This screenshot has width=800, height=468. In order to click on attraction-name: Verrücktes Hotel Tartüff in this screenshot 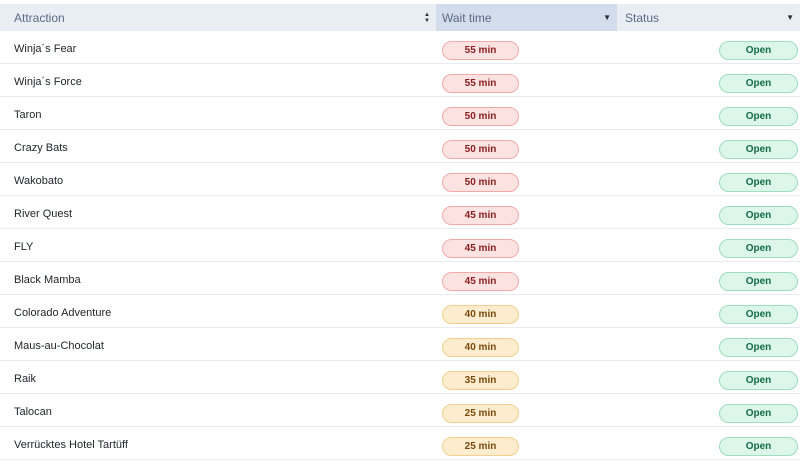, I will do `click(71, 445)`.